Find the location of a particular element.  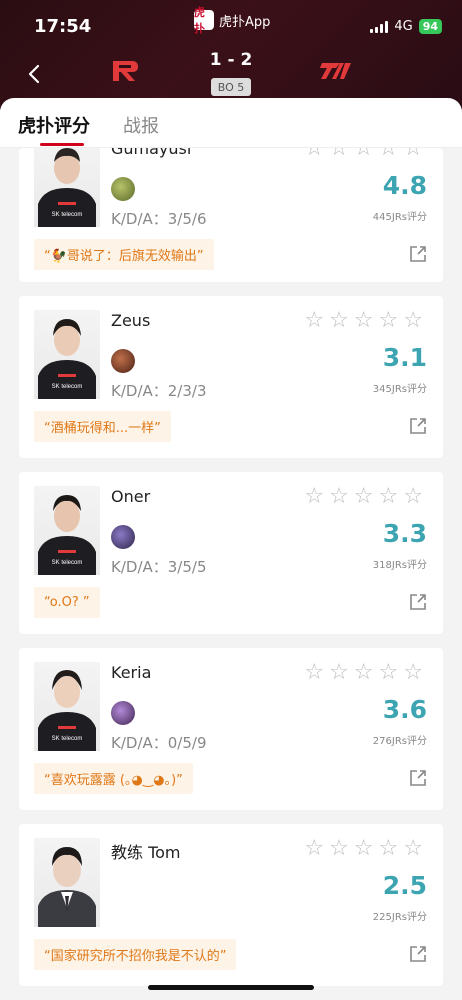

match-format-badge: BO 5 is located at coordinates (231, 87).